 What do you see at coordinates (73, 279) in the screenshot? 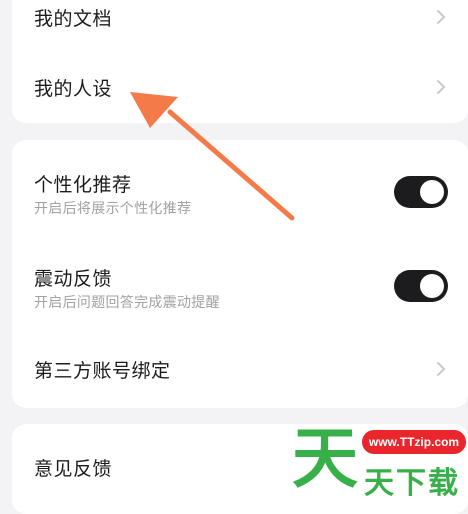
I see `vibration-feedback-label: 震动反馈` at bounding box center [73, 279].